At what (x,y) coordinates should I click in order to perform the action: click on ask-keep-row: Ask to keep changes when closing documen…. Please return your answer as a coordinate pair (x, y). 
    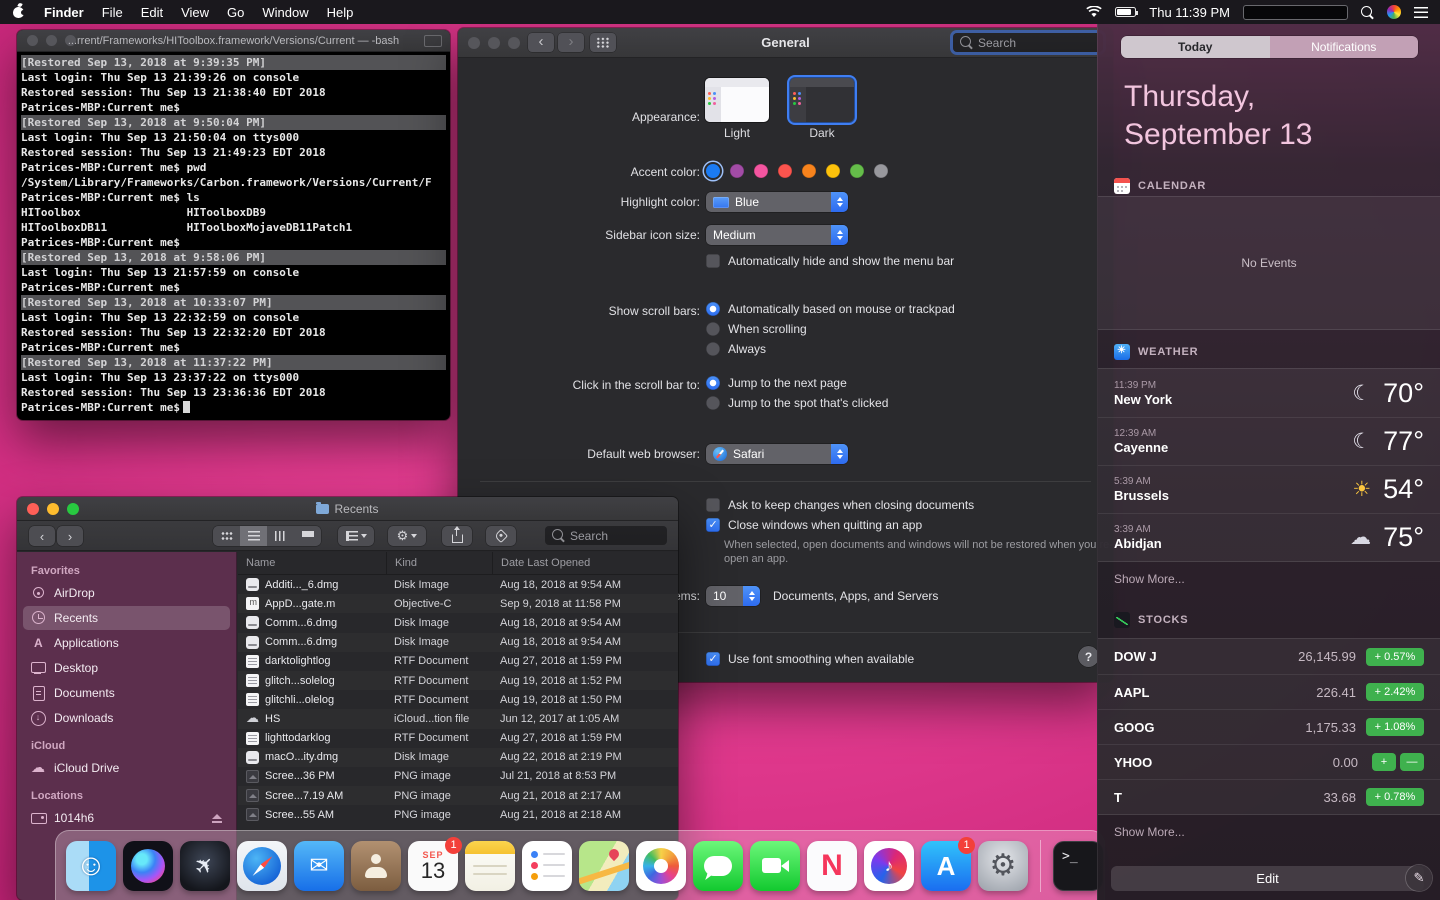
    Looking at the image, I should click on (840, 505).